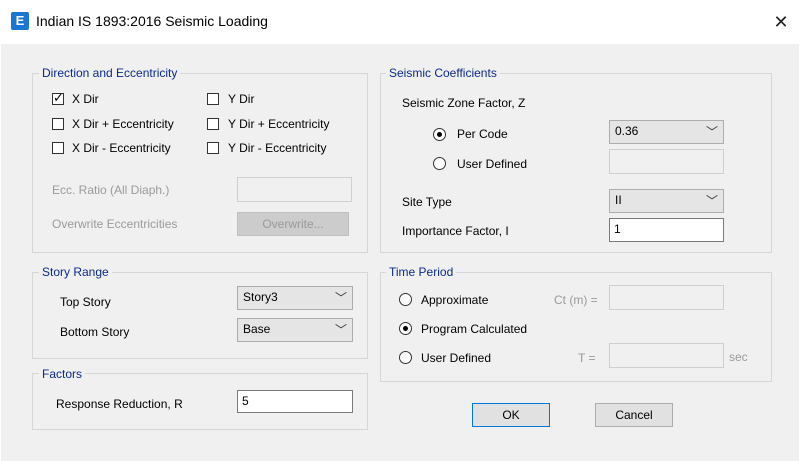 Image resolution: width=800 pixels, height=461 pixels. Describe the element at coordinates (587, 358) in the screenshot. I see `t-label: T =` at that location.